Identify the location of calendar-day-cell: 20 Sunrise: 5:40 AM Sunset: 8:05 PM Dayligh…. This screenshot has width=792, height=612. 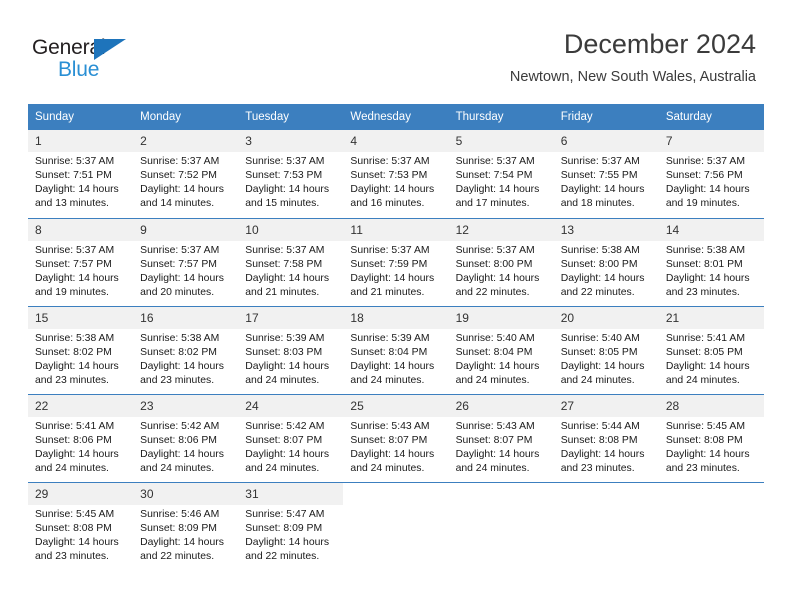
(606, 349).